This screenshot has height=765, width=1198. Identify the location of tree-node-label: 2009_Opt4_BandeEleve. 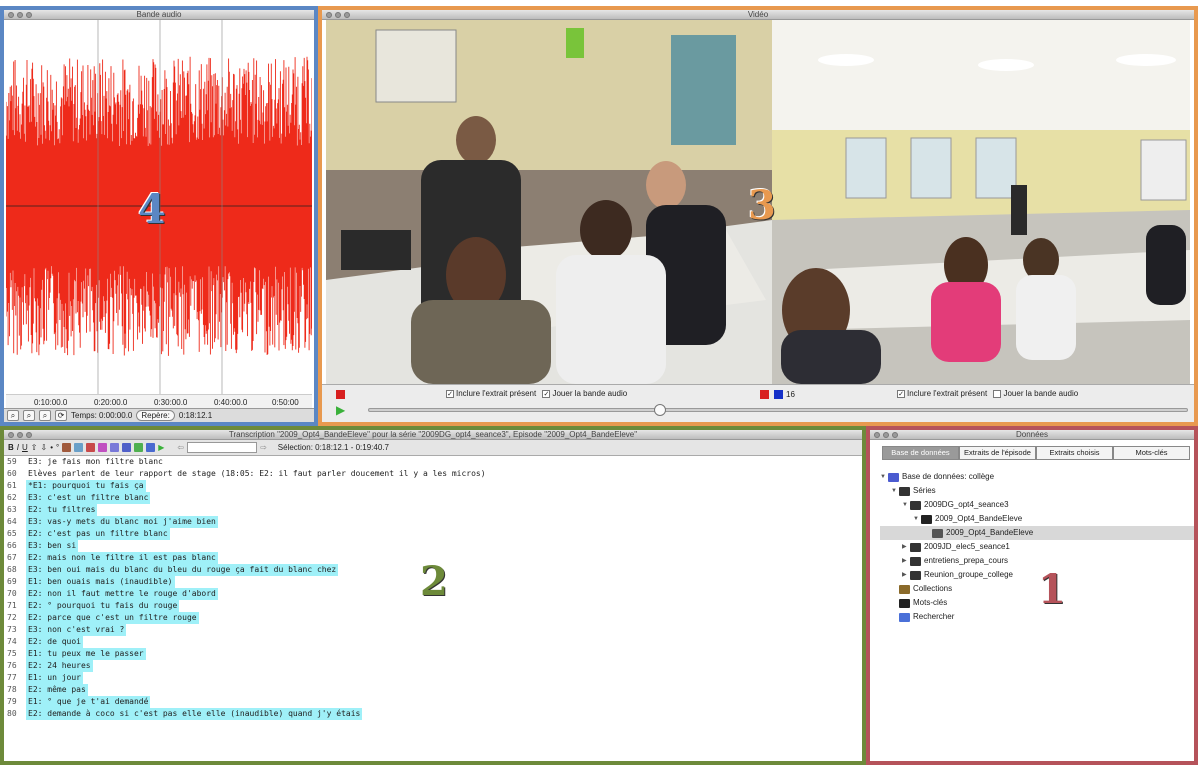
(990, 532).